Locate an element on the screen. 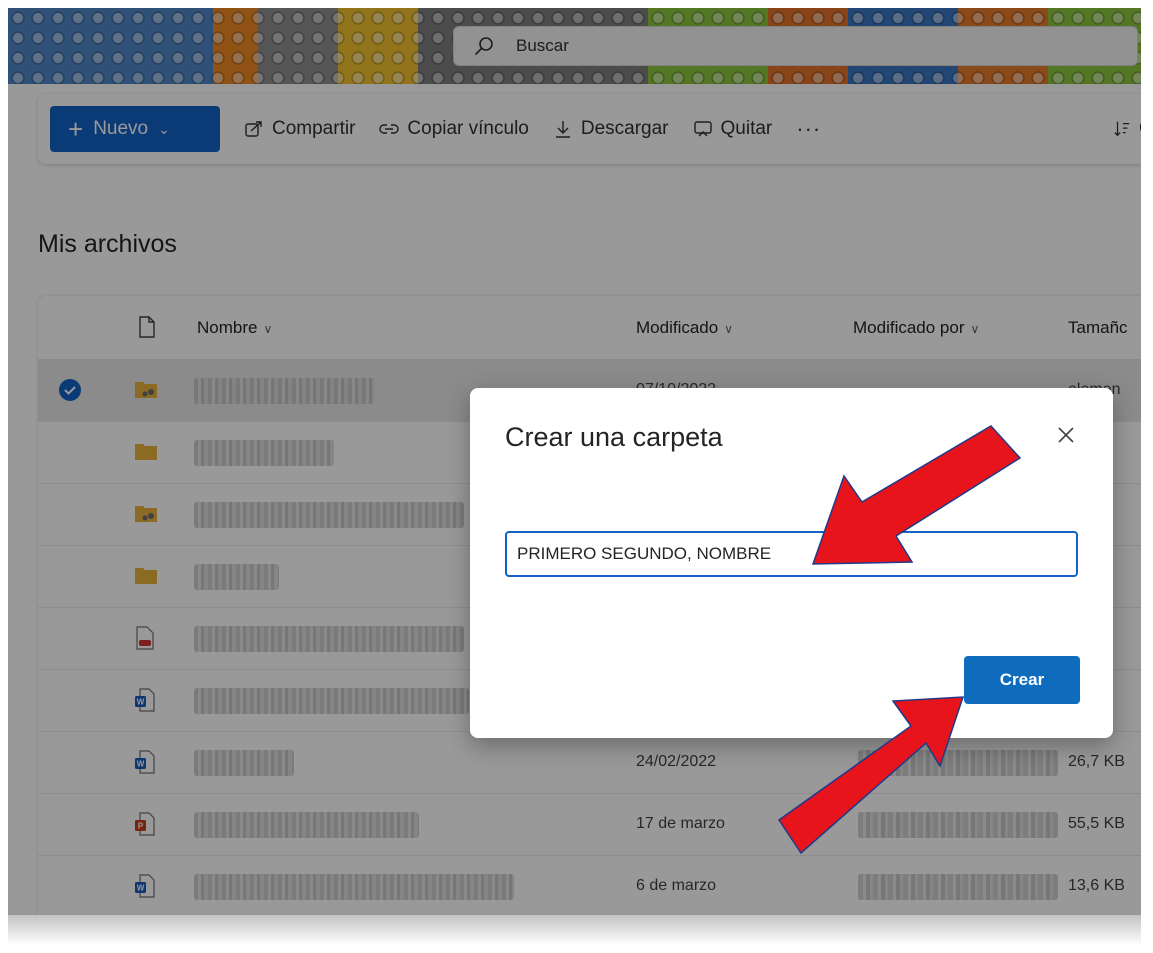 The width and height of the screenshot is (1153, 953). folder-name-input is located at coordinates (791, 554).